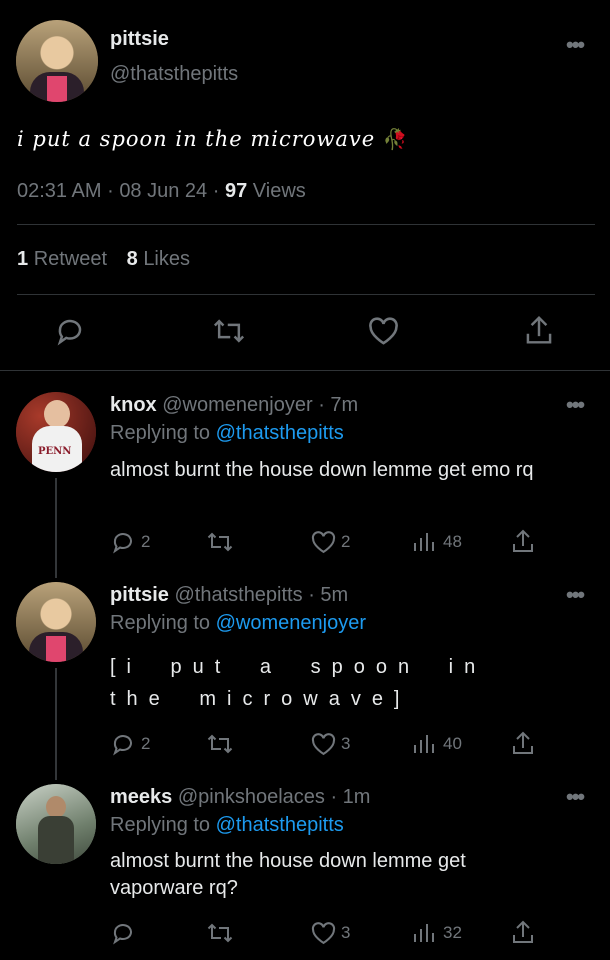 This screenshot has height=960, width=610. What do you see at coordinates (196, 139) in the screenshot?
I see `tweet-text-content: i put a spoon in the microwave` at bounding box center [196, 139].